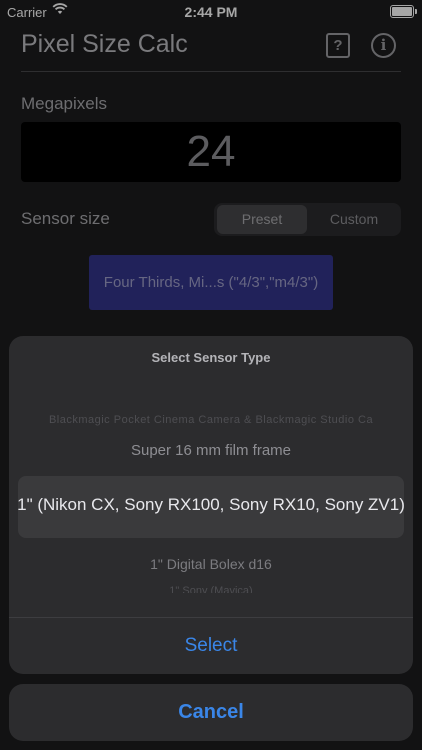 The width and height of the screenshot is (422, 750). I want to click on picker-row: Super 16 mm film frame, so click(211, 450).